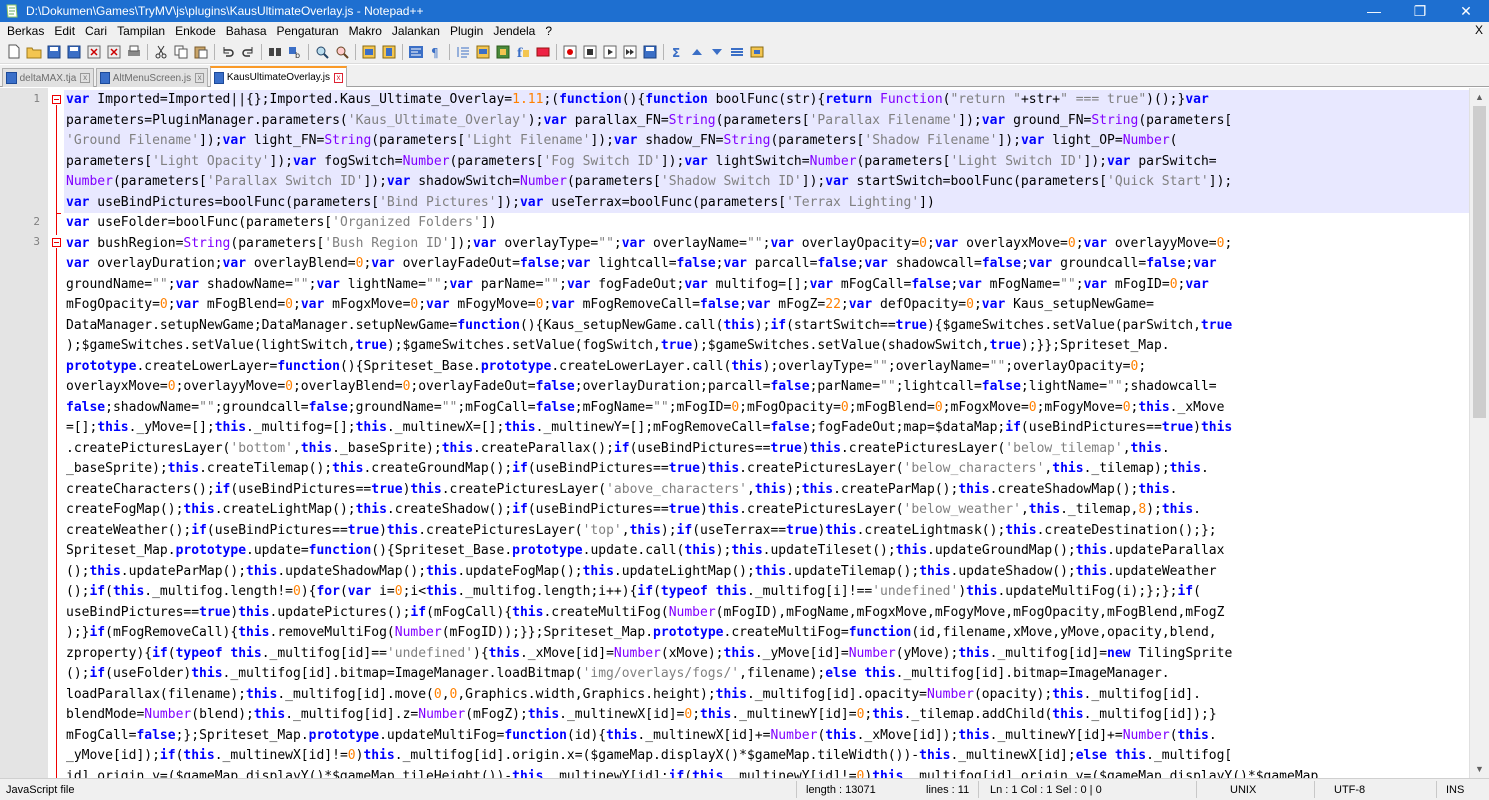  What do you see at coordinates (308, 31) in the screenshot?
I see `menu-pengaturan: Pengaturan` at bounding box center [308, 31].